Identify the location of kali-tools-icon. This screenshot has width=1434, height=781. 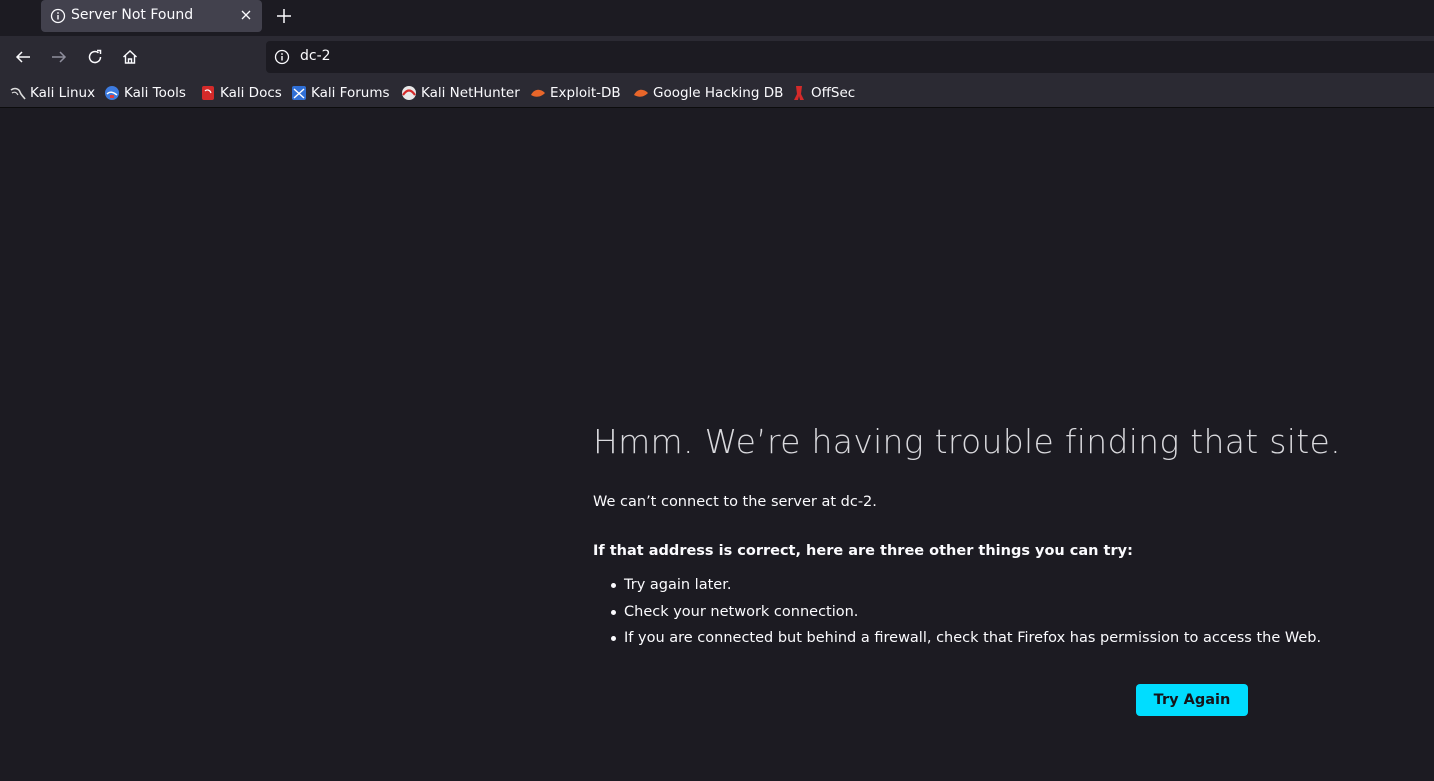
(112, 93).